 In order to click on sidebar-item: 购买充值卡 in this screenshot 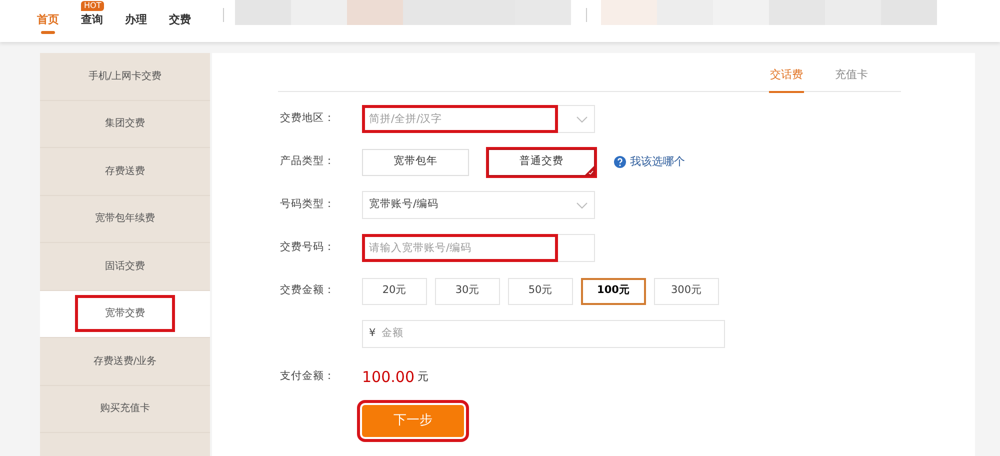, I will do `click(125, 409)`.